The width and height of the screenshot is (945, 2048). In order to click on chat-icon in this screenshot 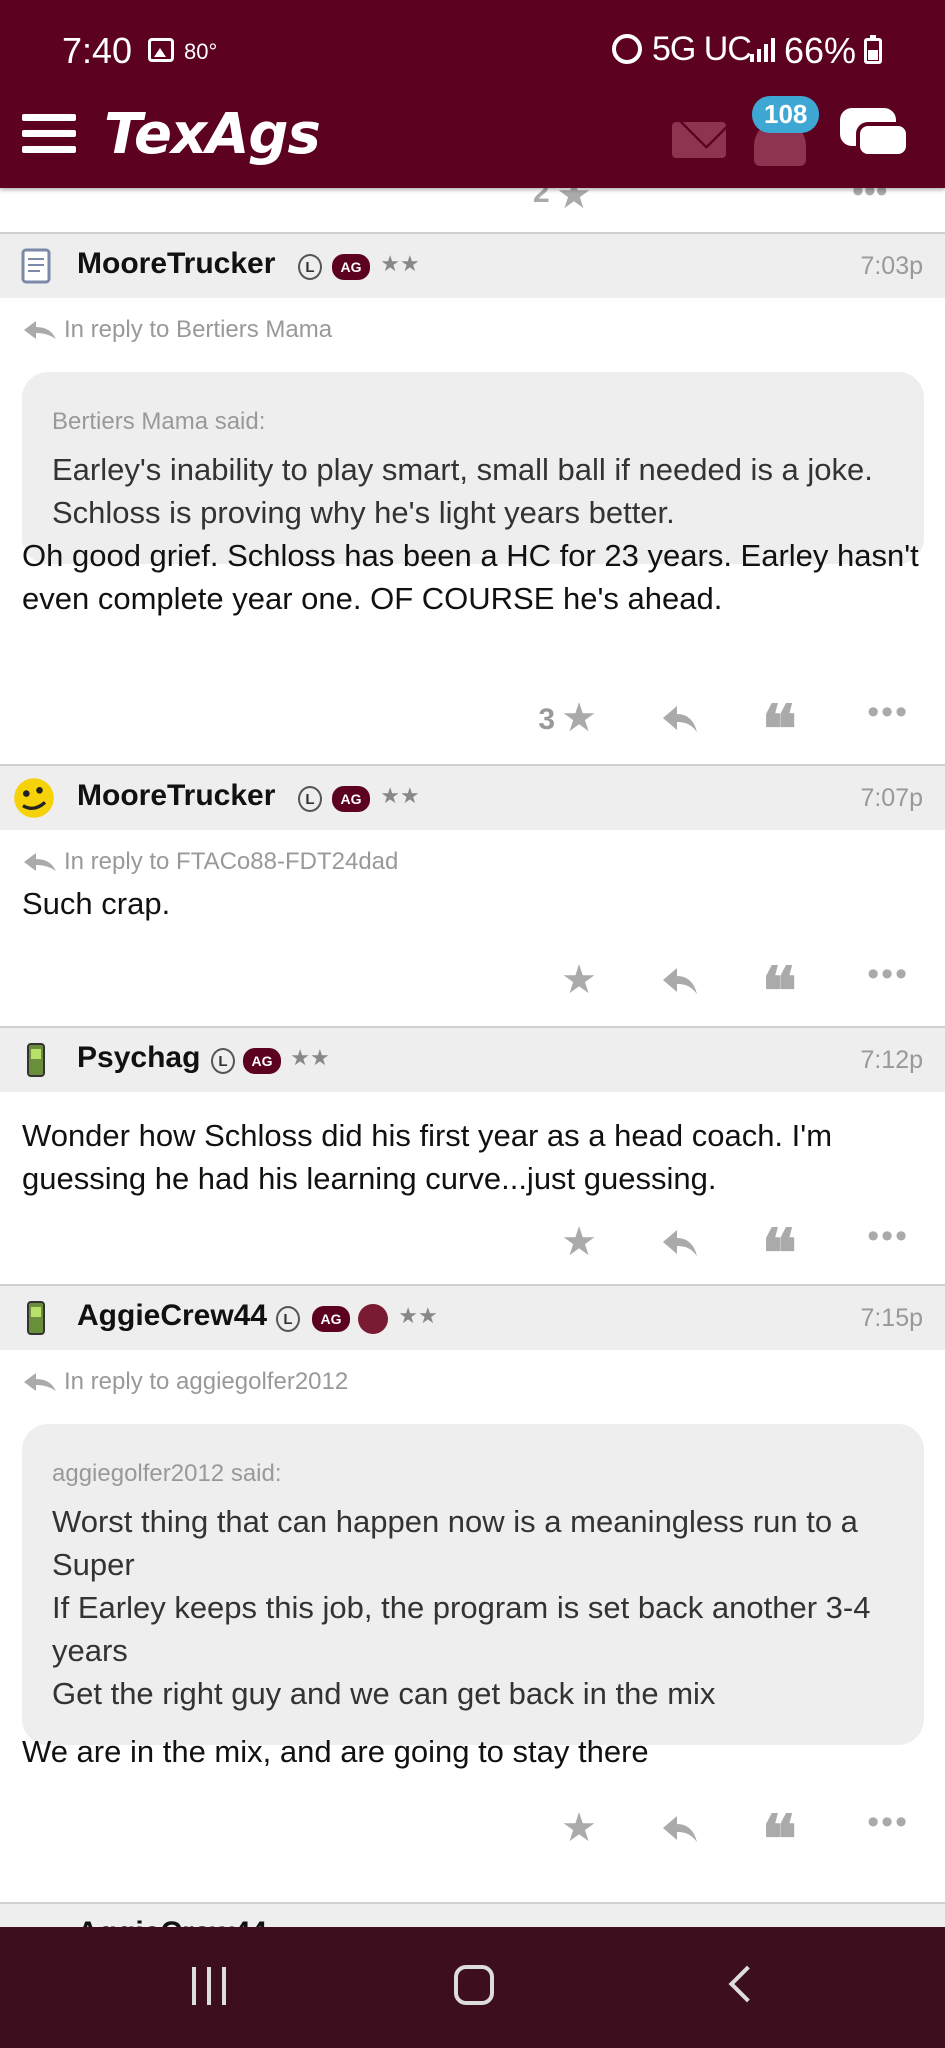, I will do `click(875, 136)`.